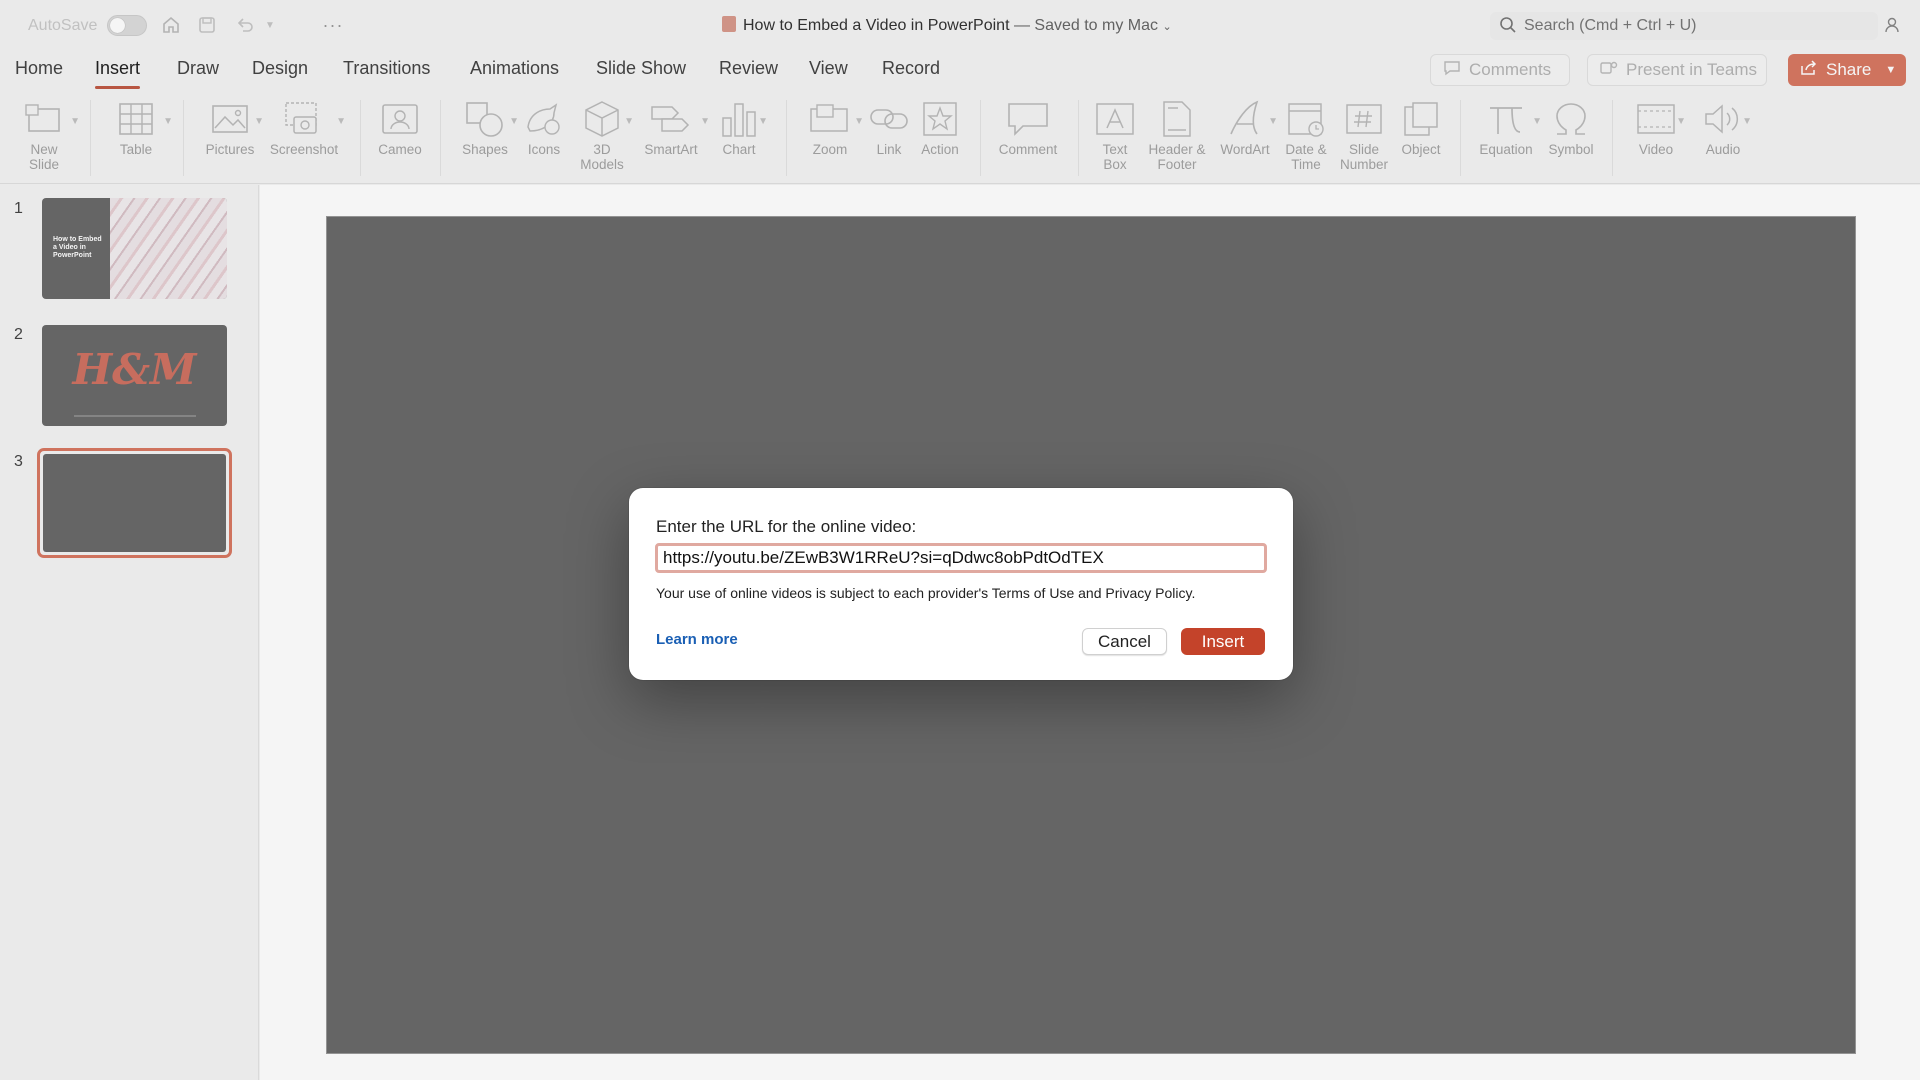 This screenshot has height=1080, width=1920. Describe the element at coordinates (786, 526) in the screenshot. I see `dialog-prompt: Enter the URL for the online video:` at that location.